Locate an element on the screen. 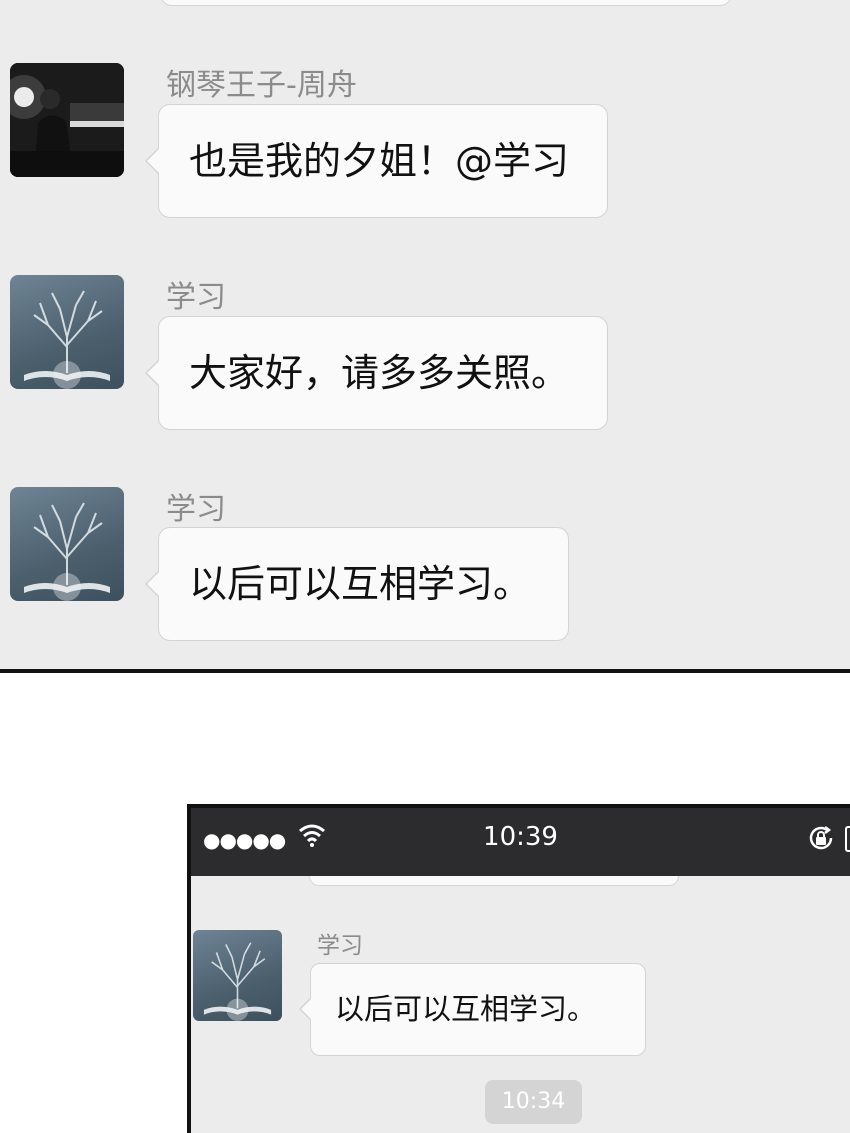 This screenshot has height=1133, width=850. message-bubble: 也是我的夕姐！@学习 is located at coordinates (376, 161).